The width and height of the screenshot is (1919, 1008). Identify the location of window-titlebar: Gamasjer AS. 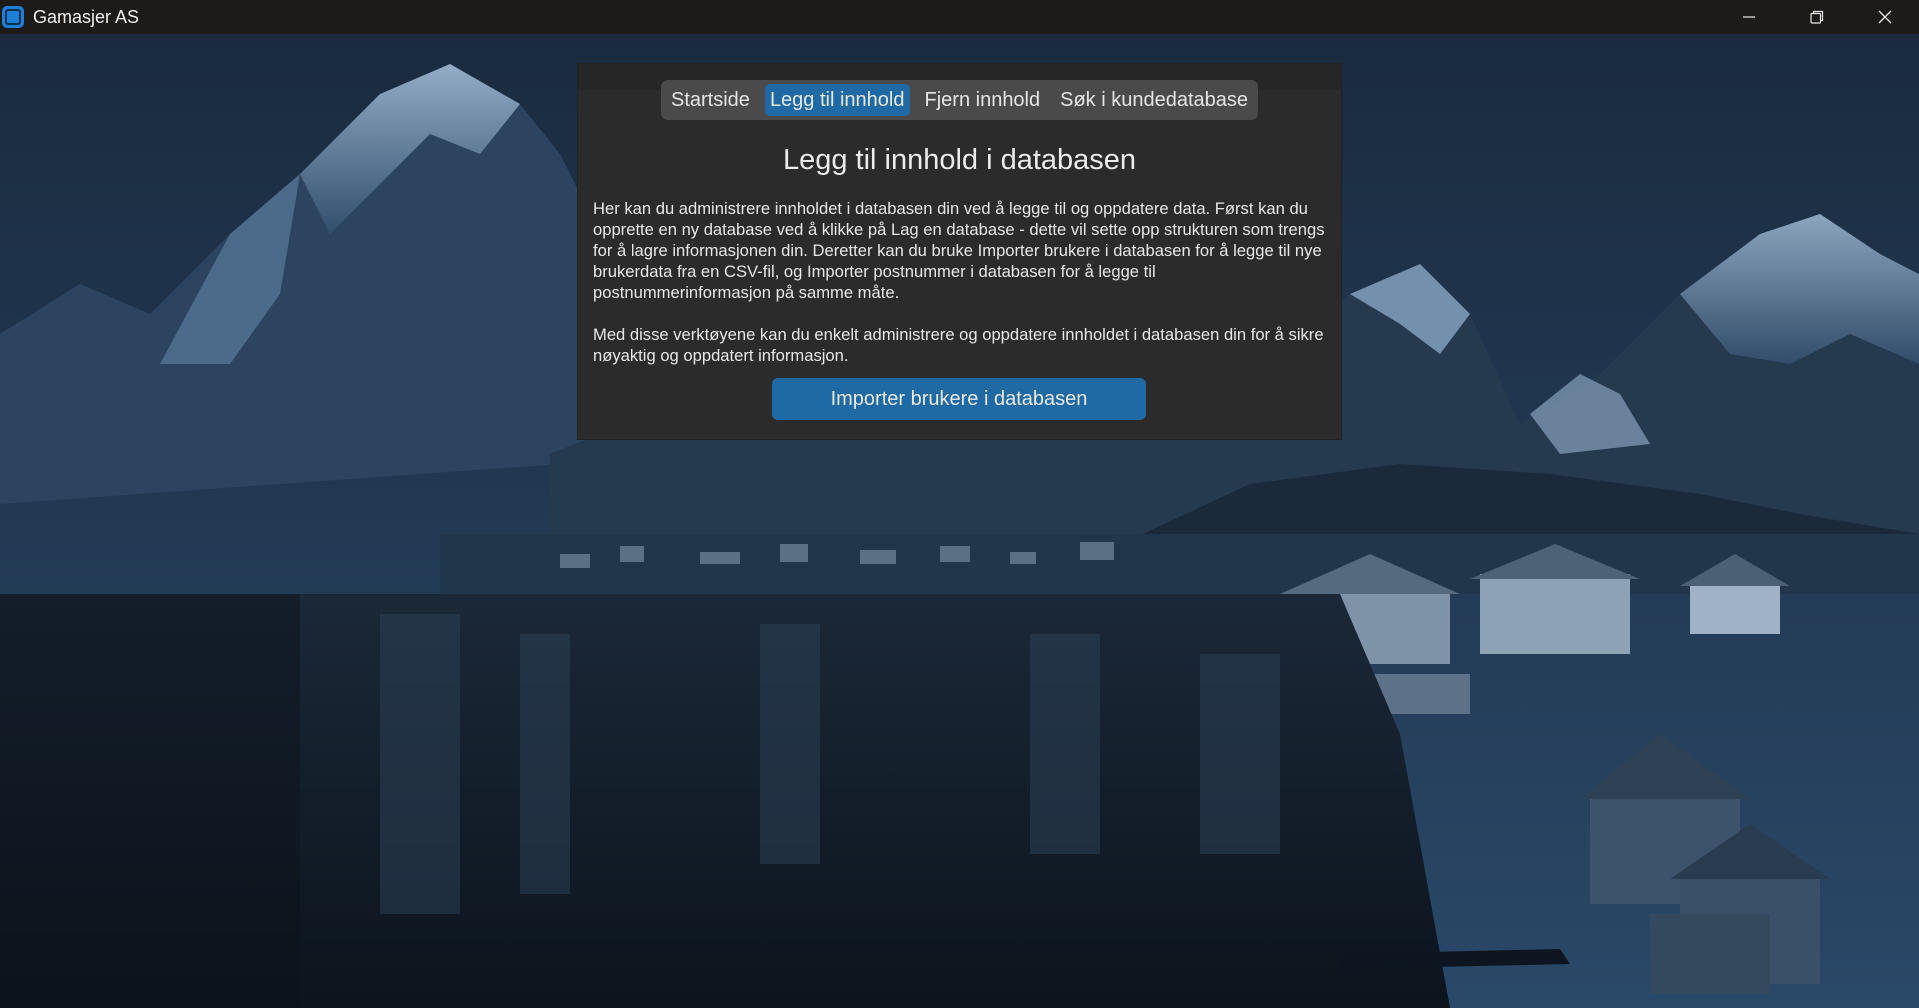
(959, 17).